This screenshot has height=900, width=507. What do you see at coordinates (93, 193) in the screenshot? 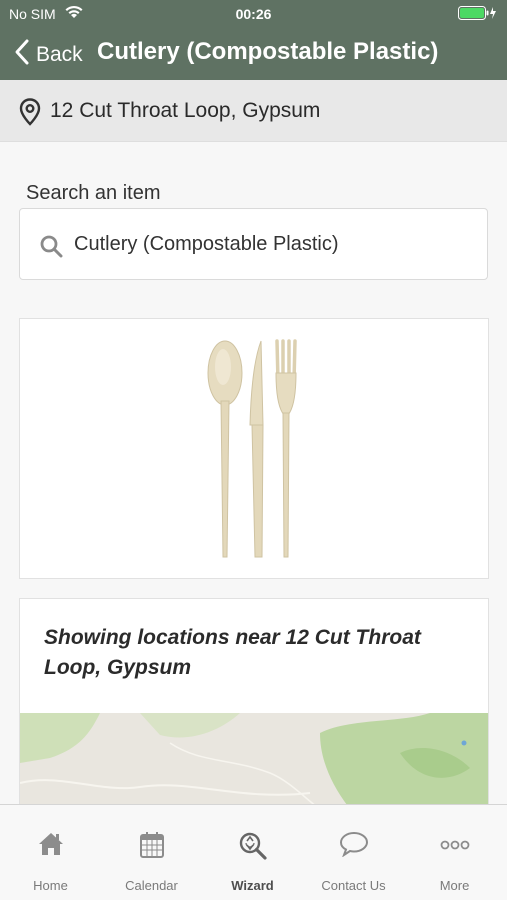
I see `search-label: Search an item` at bounding box center [93, 193].